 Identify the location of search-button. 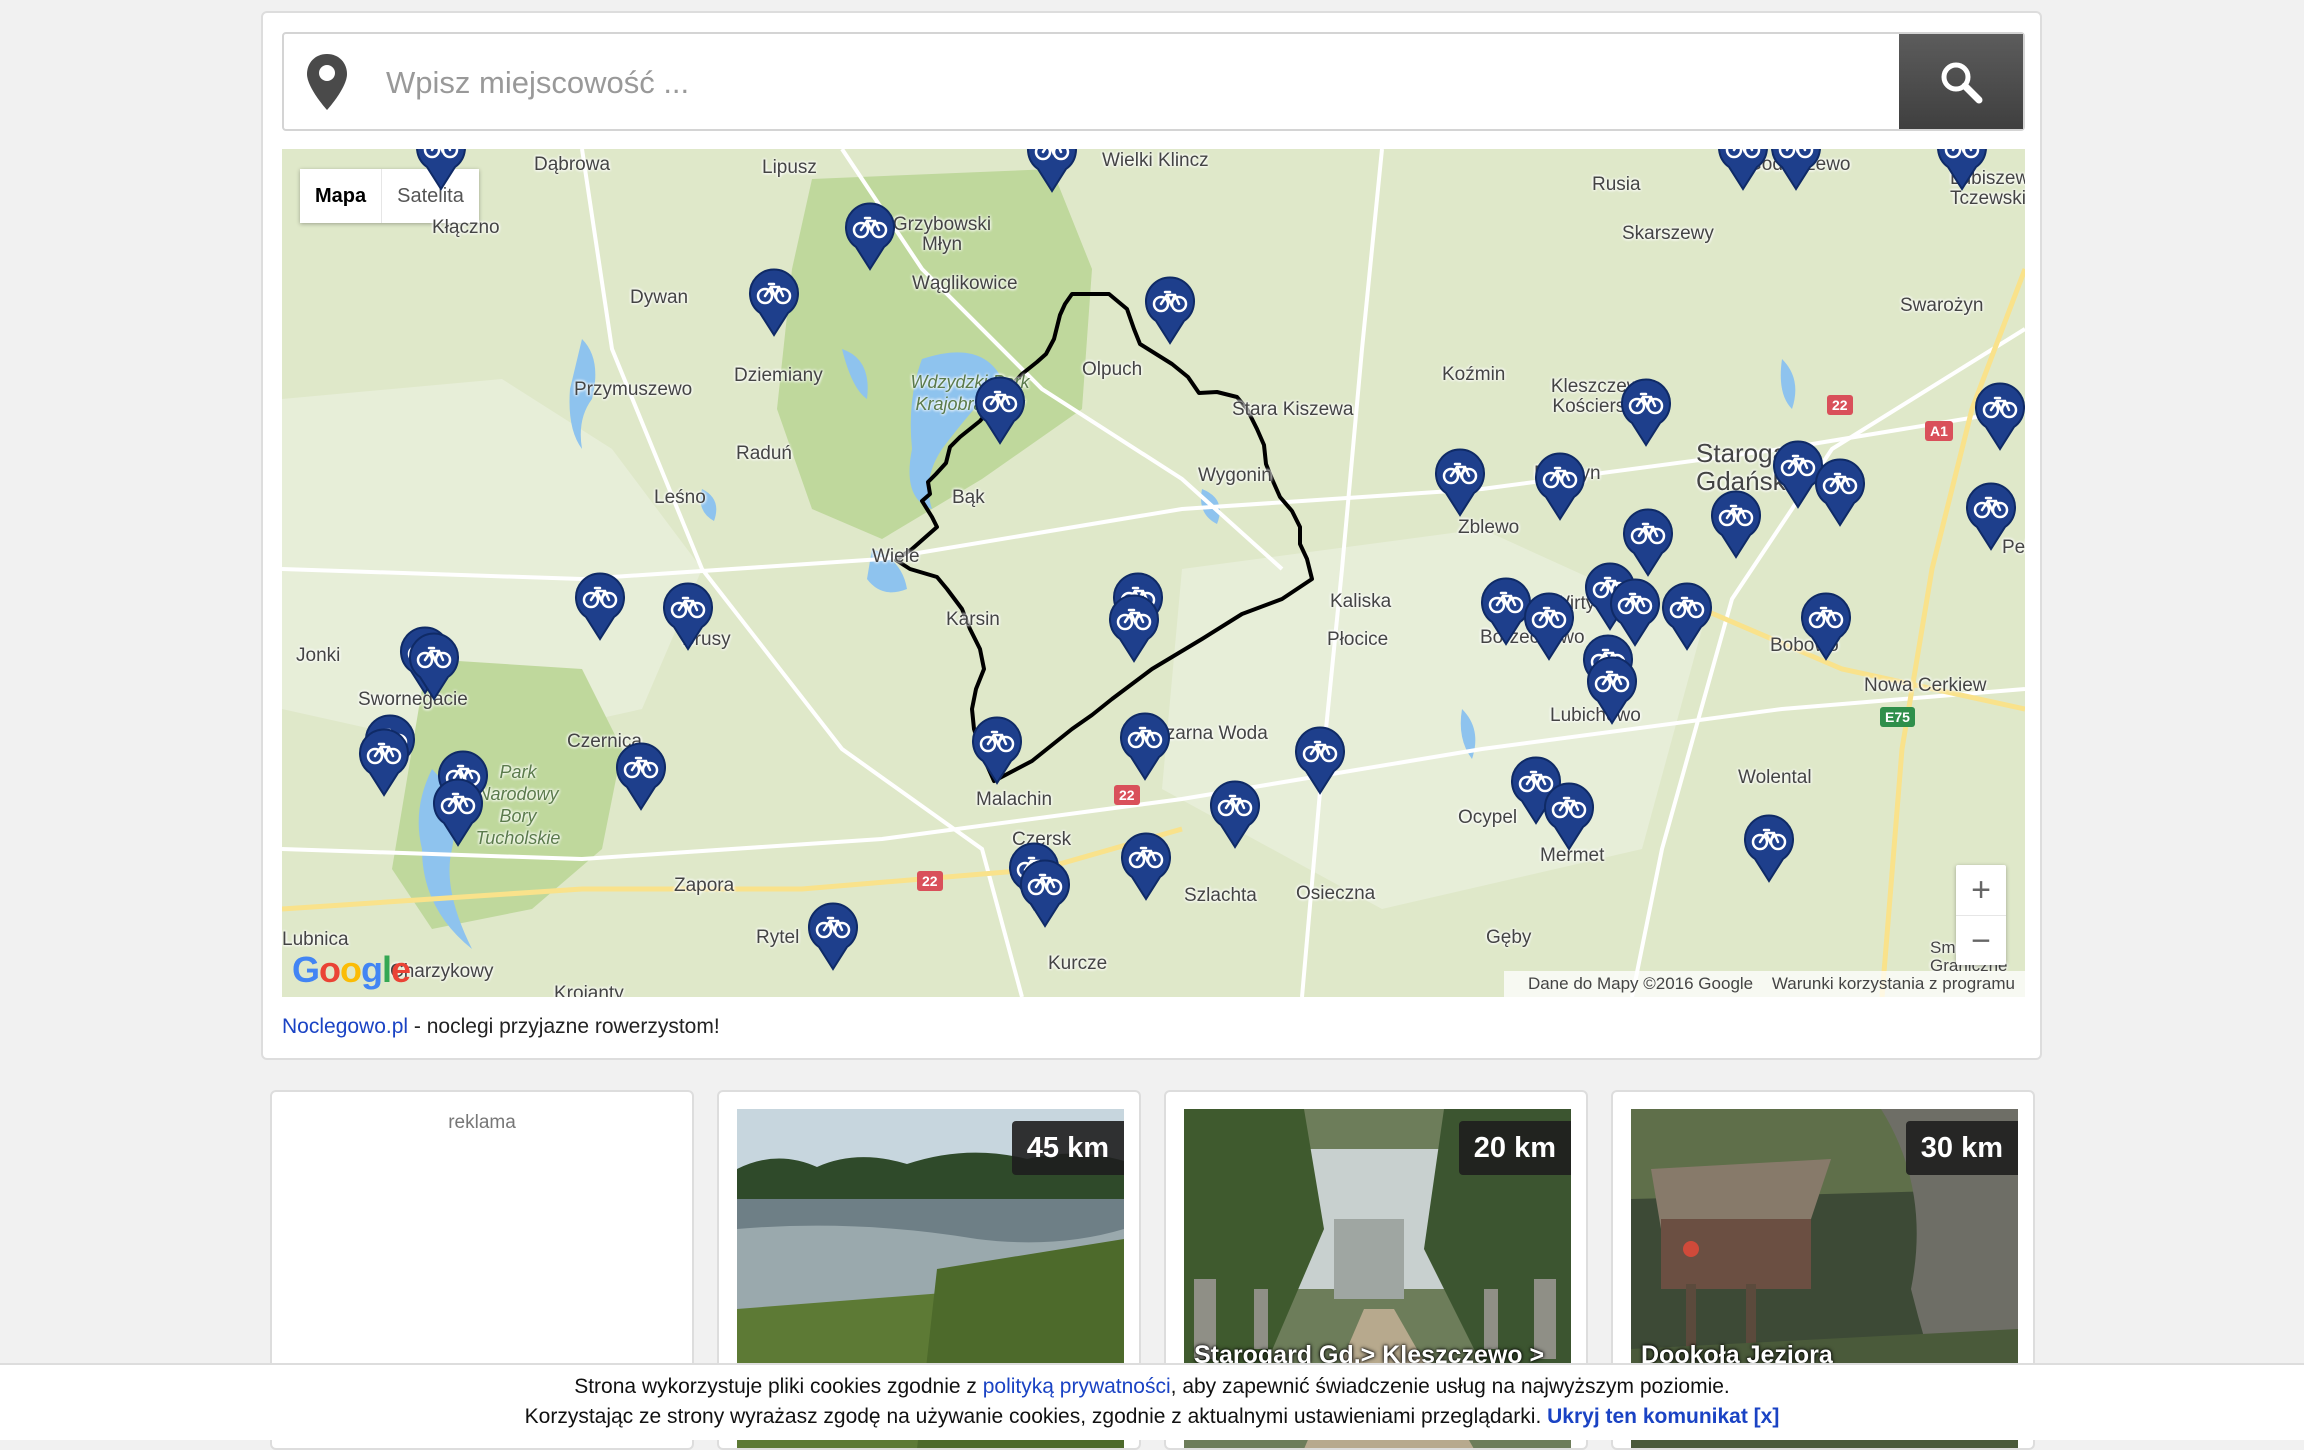
(1961, 81).